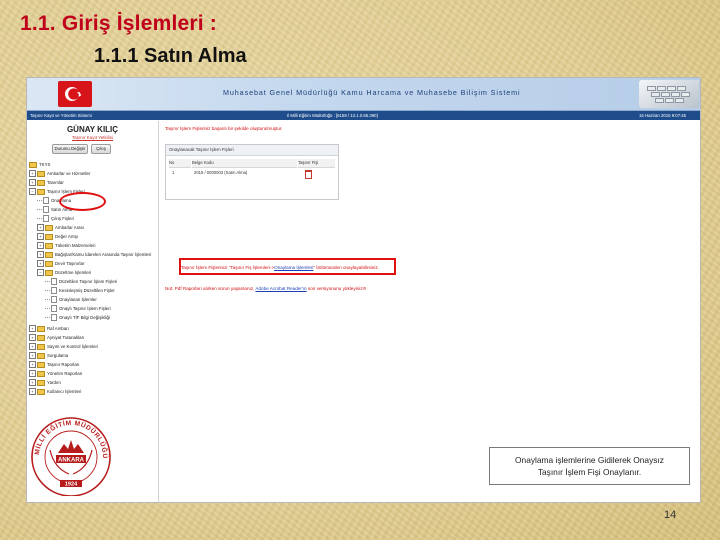 Image resolution: width=720 pixels, height=540 pixels. I want to click on tree-item: Onaylı Taşınır İşlem Fişleri, so click(78, 309).